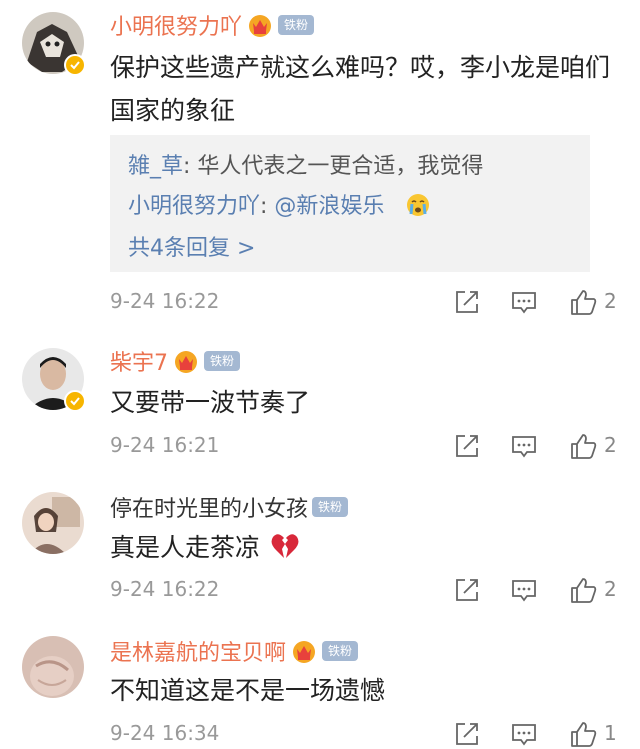 This screenshot has width=640, height=749. Describe the element at coordinates (209, 507) in the screenshot. I see `username: 停在时光里的小女孩` at that location.